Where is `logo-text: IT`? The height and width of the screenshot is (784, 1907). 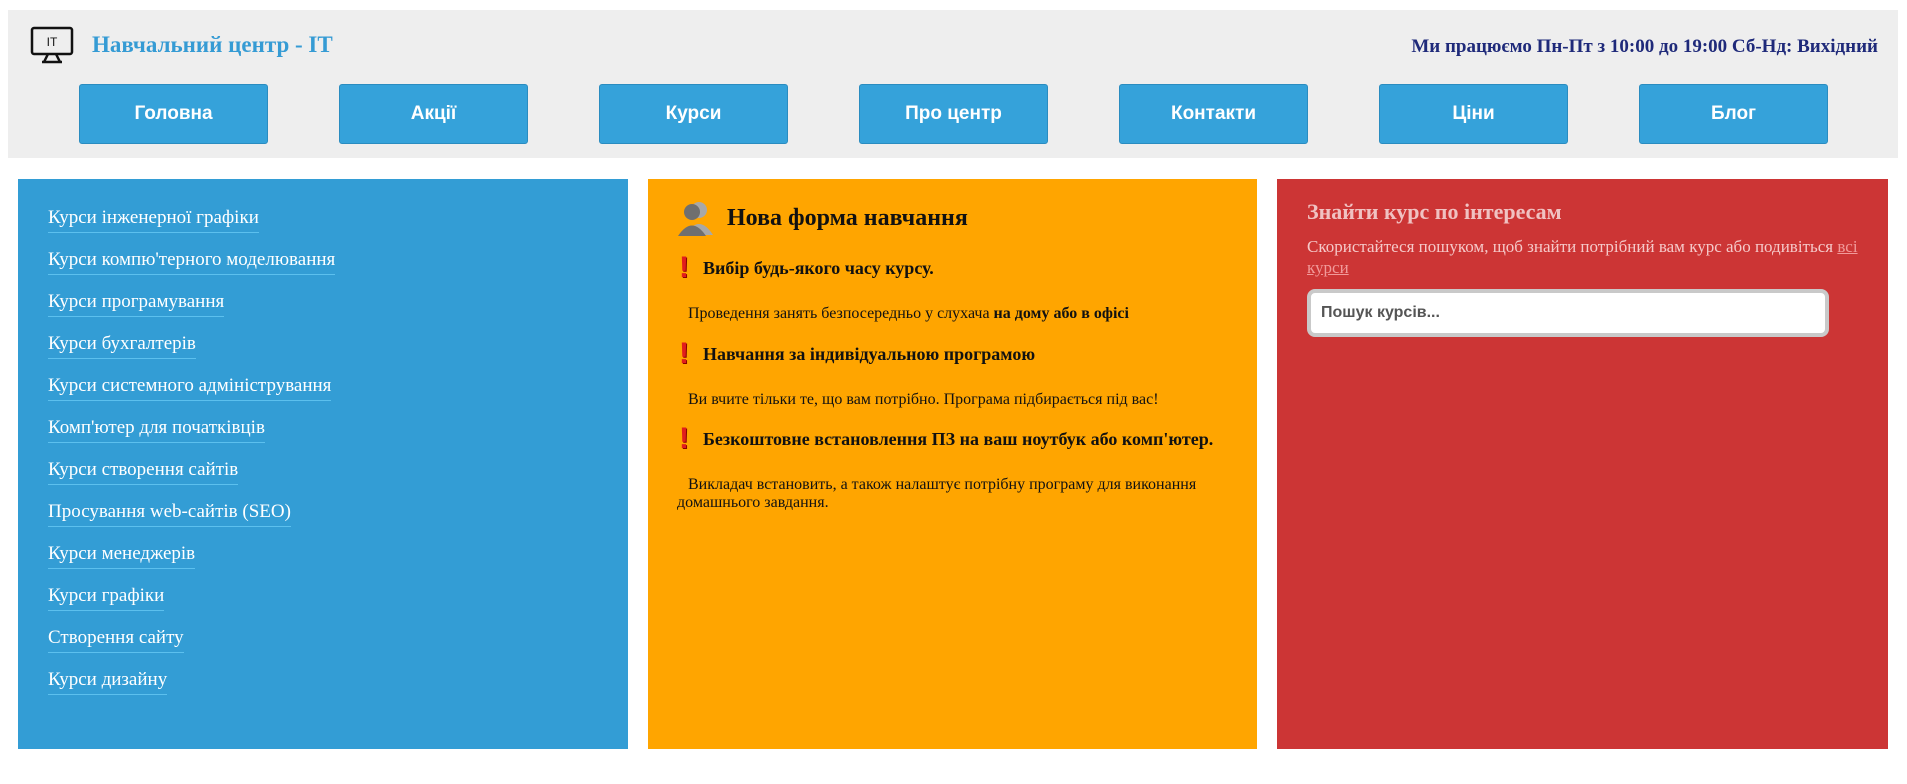 logo-text: IT is located at coordinates (52, 42).